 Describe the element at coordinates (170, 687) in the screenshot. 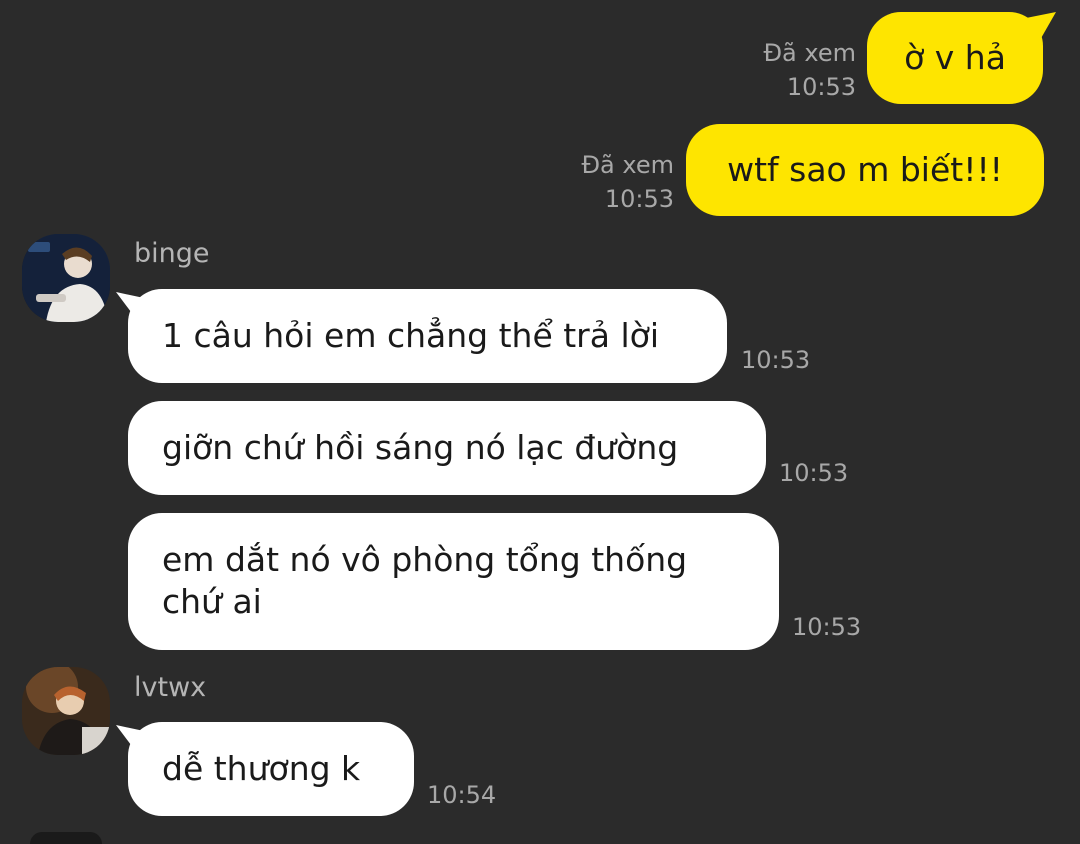

I see `sender-name: lvtwx` at that location.